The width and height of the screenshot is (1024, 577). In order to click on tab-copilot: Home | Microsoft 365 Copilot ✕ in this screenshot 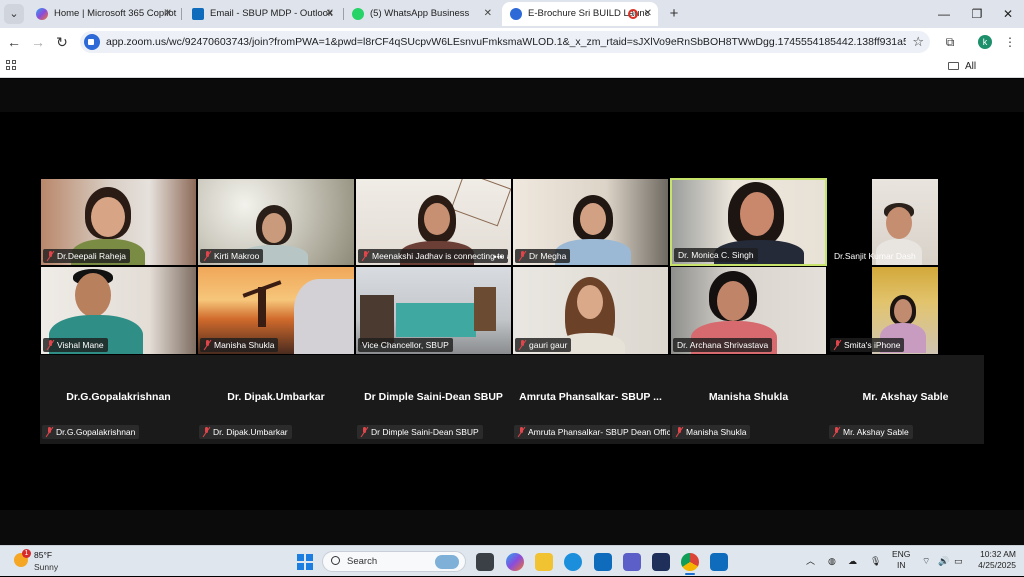, I will do `click(103, 14)`.